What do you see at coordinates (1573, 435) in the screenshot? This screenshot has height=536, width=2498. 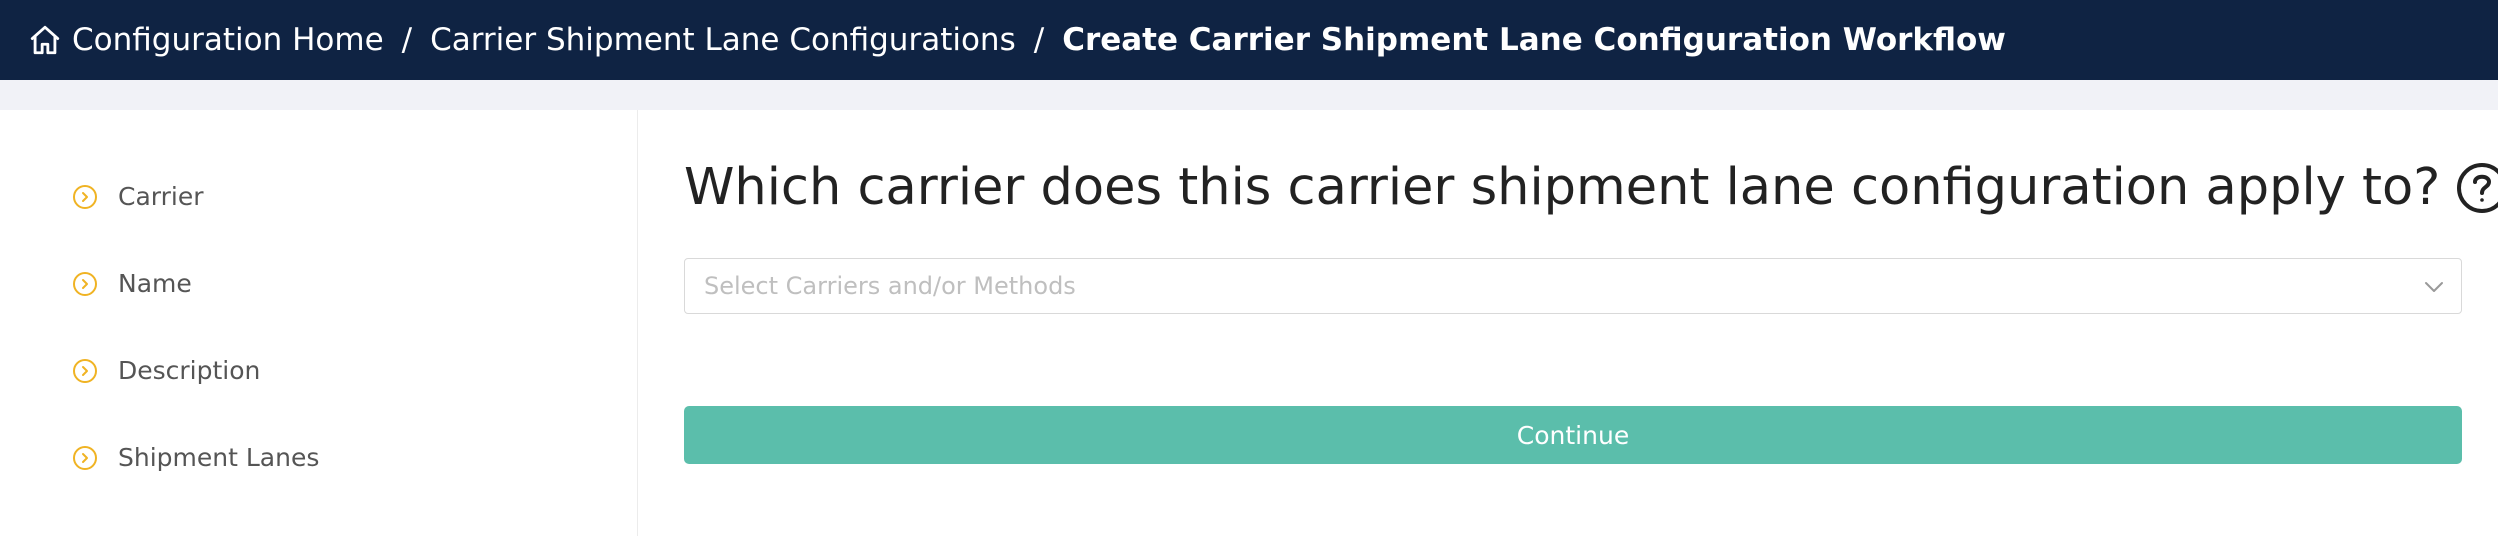 I see `continue-button: Continue` at bounding box center [1573, 435].